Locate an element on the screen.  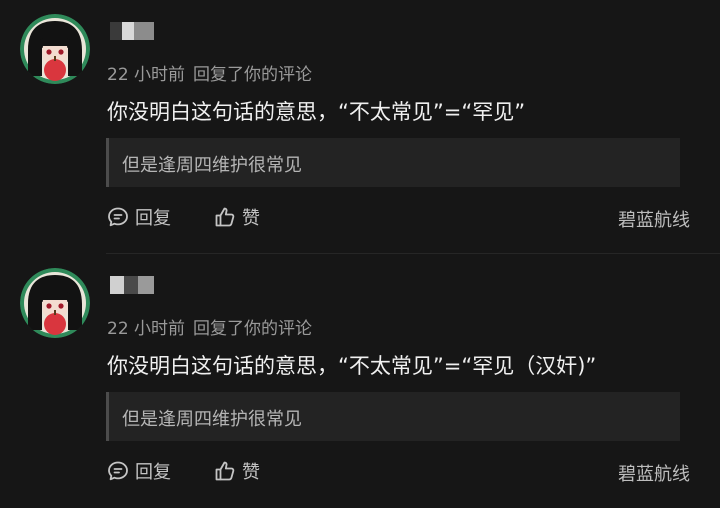
comment-text: 你没明白这句话的意思，“不太常见”=“罕见（汉奸)” is located at coordinates (352, 366).